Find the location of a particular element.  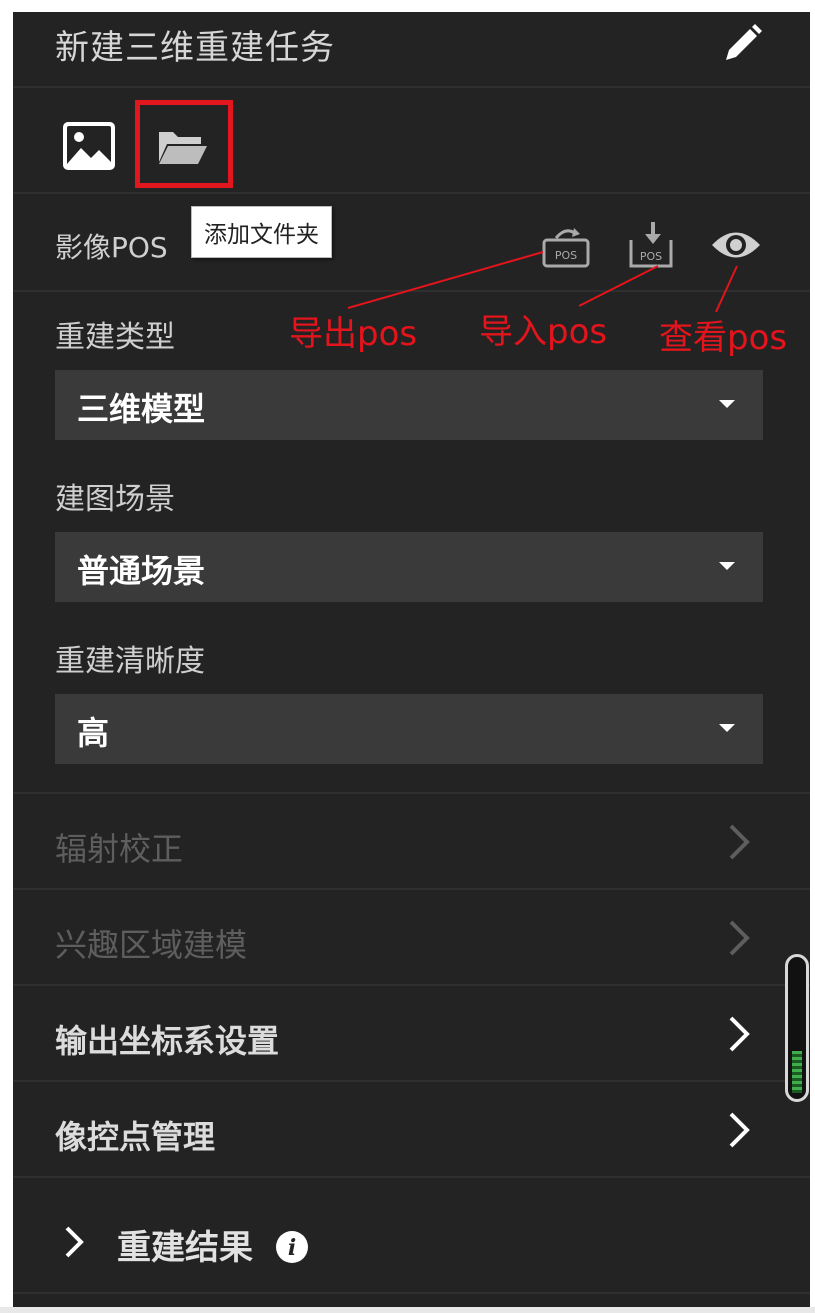

bottom-edge is located at coordinates (407, 1310).